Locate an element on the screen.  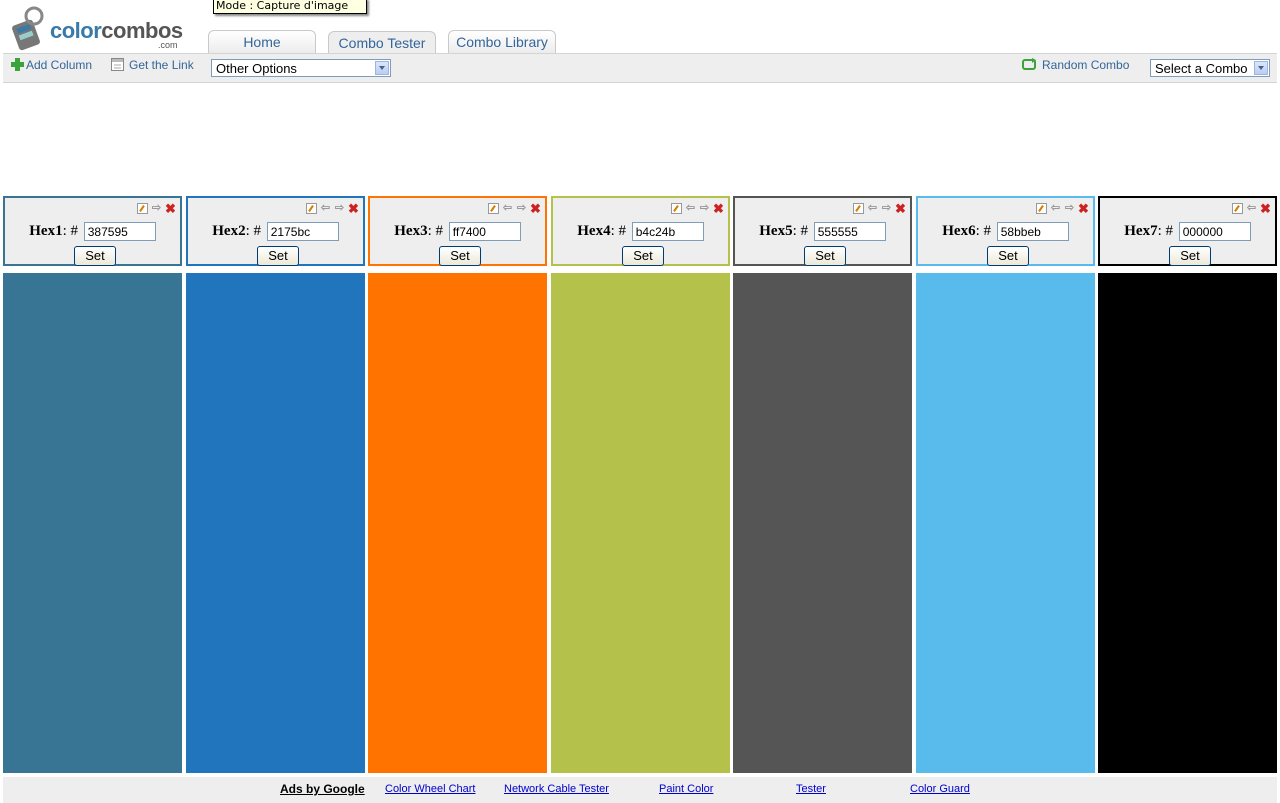
refresh-icon is located at coordinates (1029, 66).